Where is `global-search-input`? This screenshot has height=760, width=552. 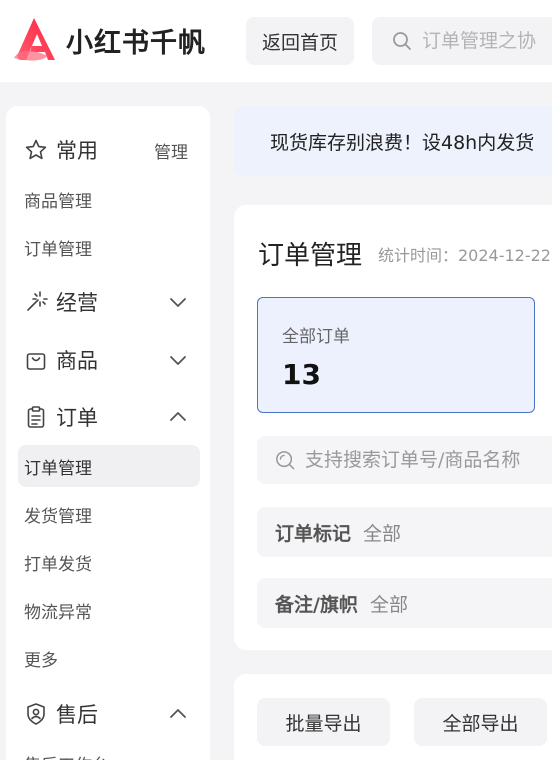 global-search-input is located at coordinates (487, 41).